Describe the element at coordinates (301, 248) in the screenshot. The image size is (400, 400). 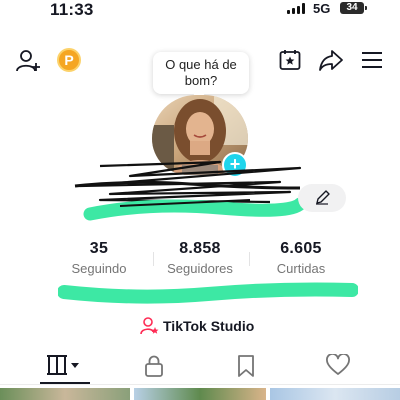
I see `likes-count: 6.605` at that location.